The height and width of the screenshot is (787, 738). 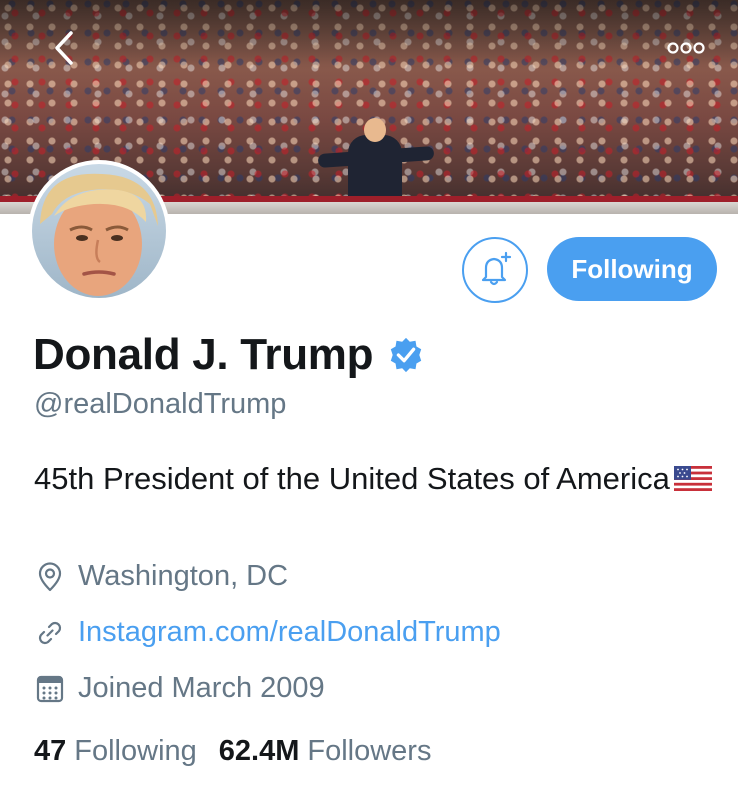 I want to click on profile-location: Washington, DC, so click(x=161, y=576).